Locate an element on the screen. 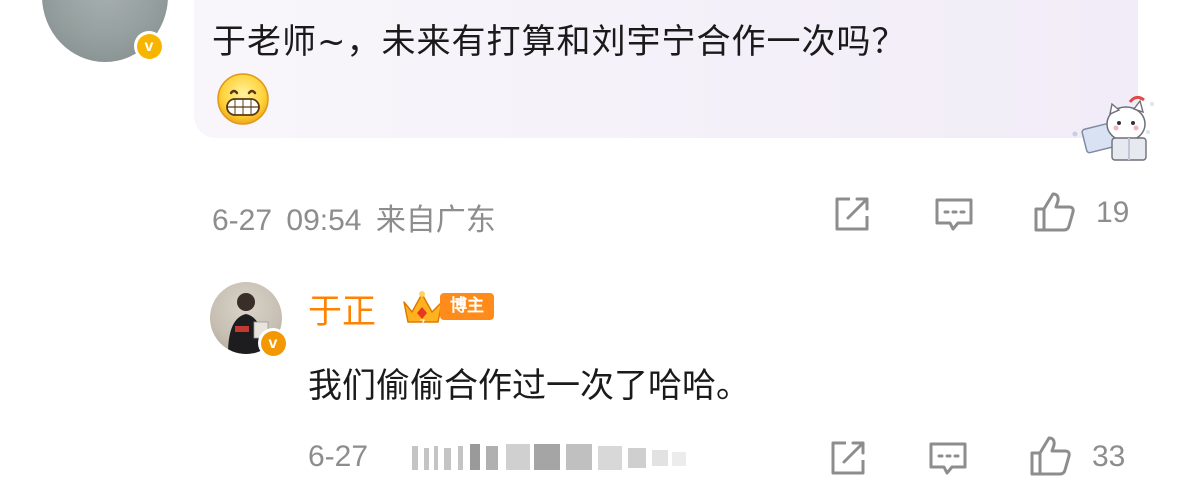 The height and width of the screenshot is (482, 1179). comment-time: 09:54 is located at coordinates (324, 220).